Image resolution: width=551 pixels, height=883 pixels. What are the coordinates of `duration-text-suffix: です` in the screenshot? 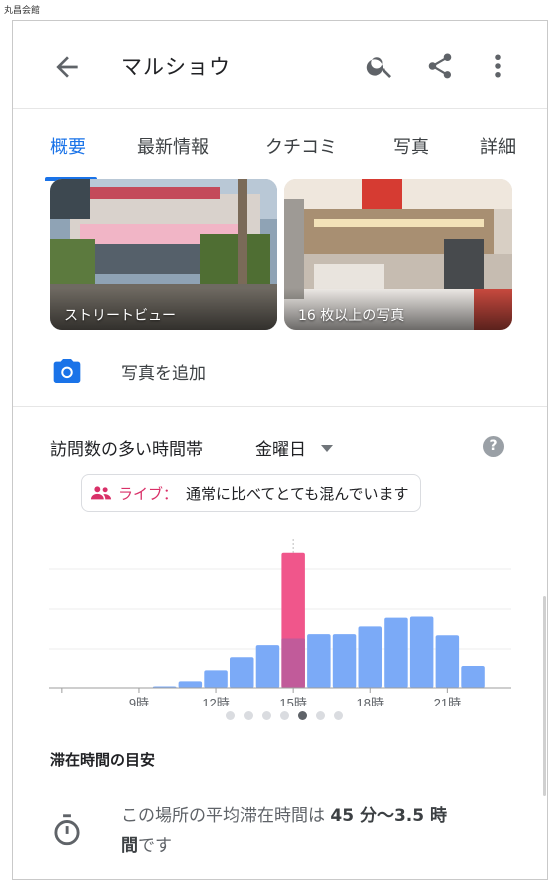 It's located at (155, 846).